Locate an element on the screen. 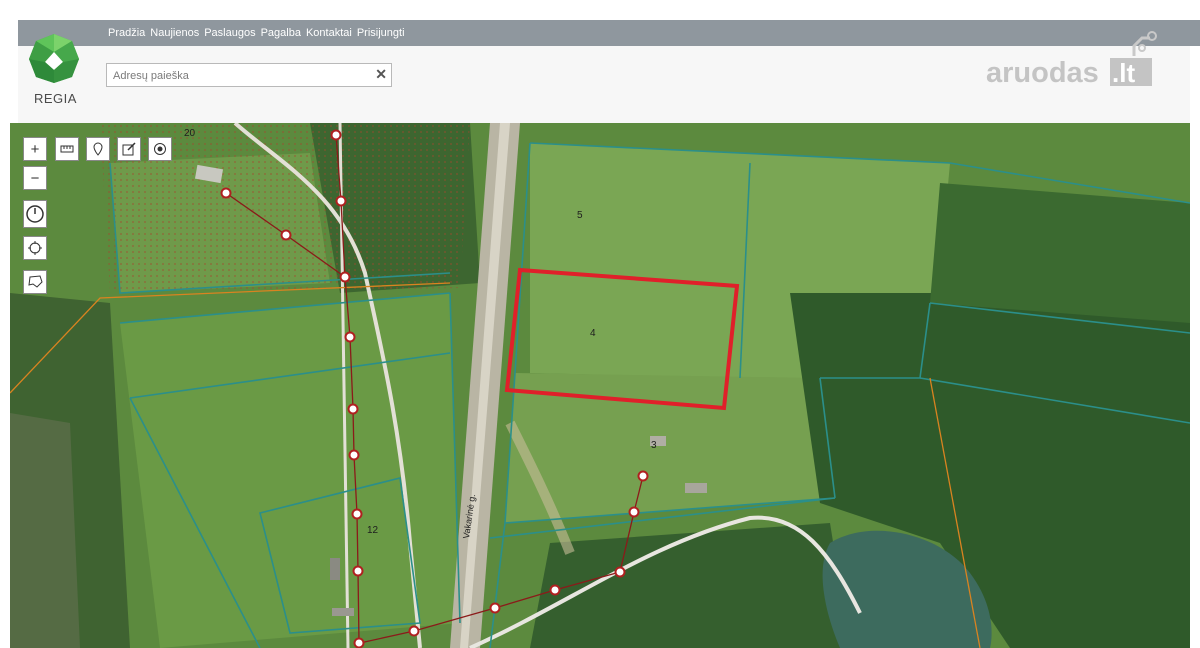  nav-contacts: Kontaktai is located at coordinates (329, 33).